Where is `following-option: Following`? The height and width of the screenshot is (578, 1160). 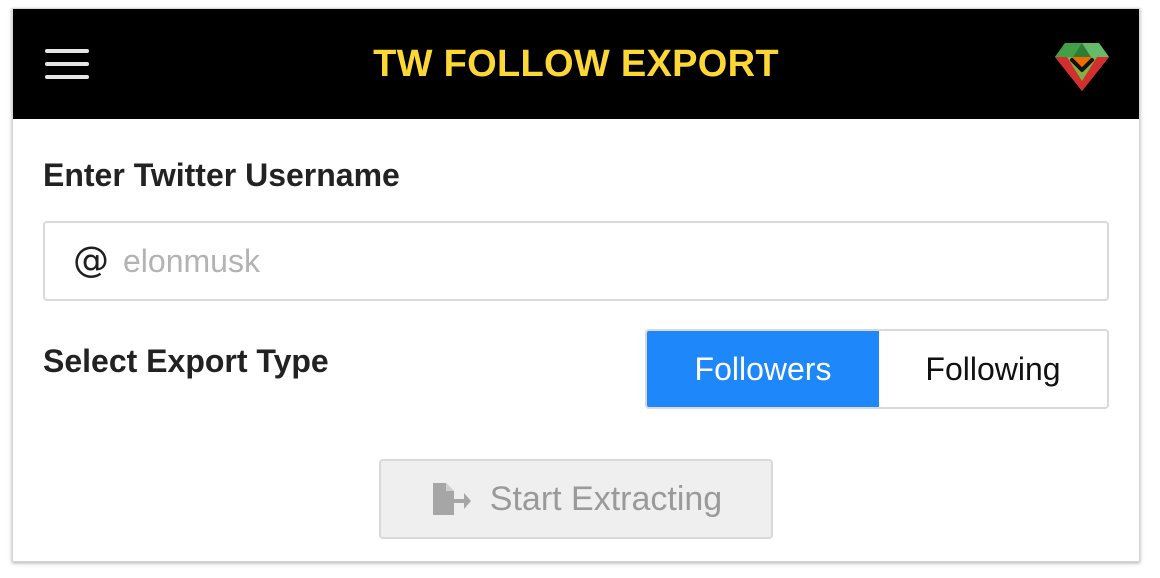
following-option: Following is located at coordinates (993, 369).